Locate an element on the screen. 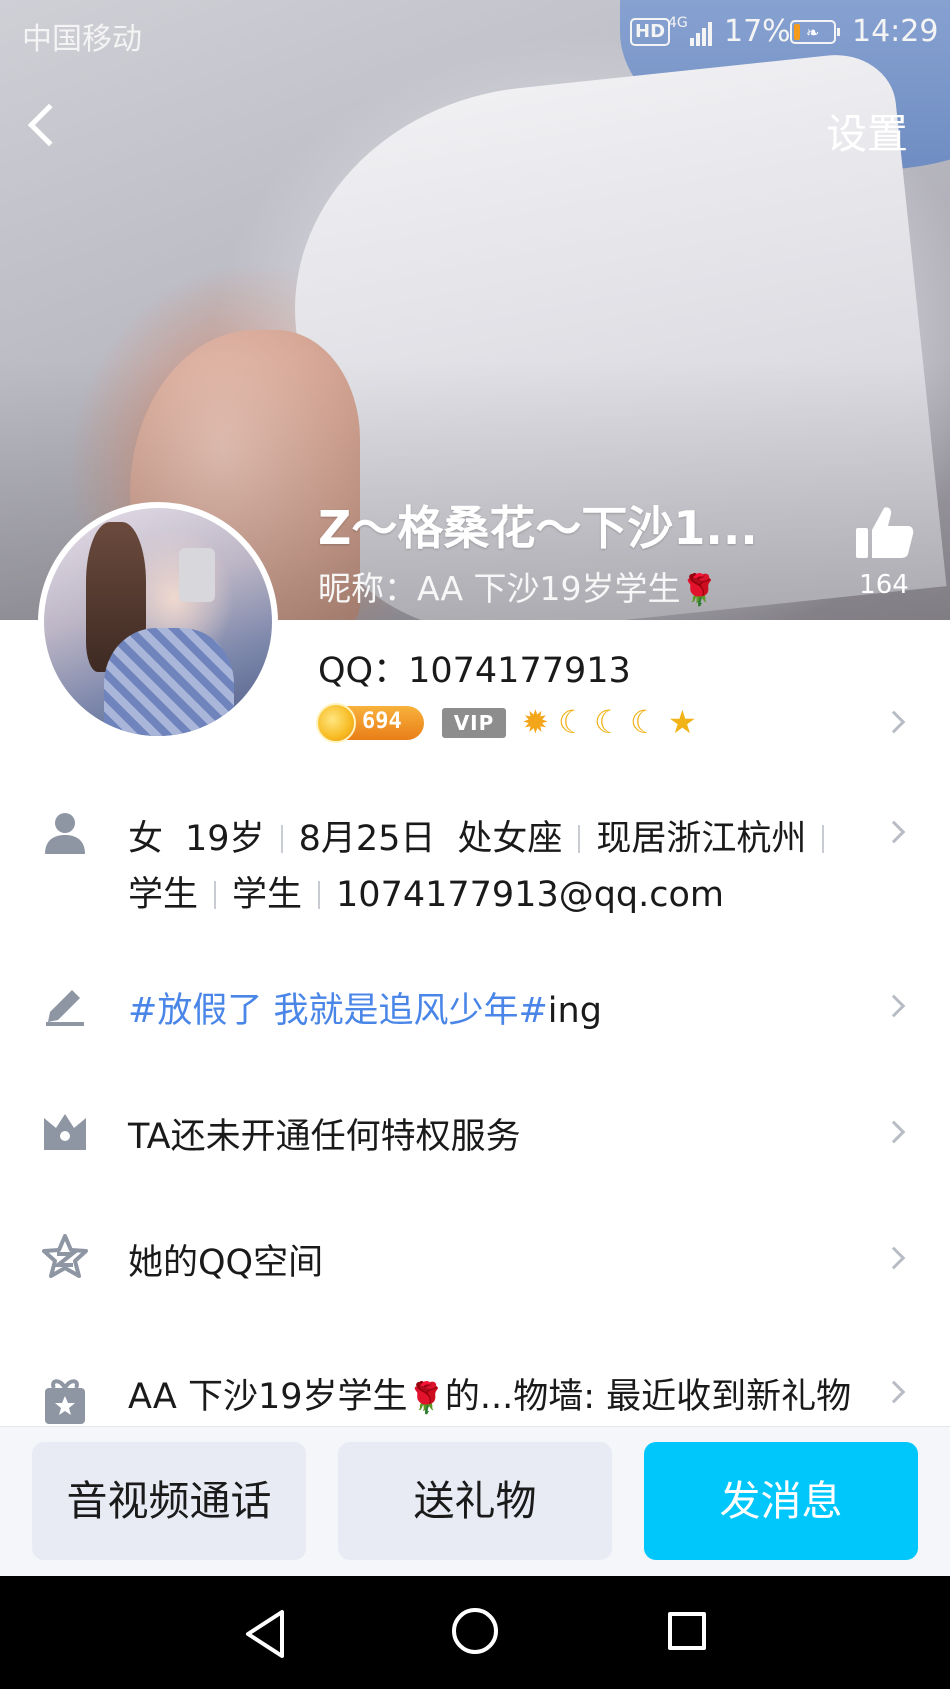 This screenshot has width=950, height=1689. basic-info-line-2: 学生 学生 1074177913@qq.com is located at coordinates (426, 891).